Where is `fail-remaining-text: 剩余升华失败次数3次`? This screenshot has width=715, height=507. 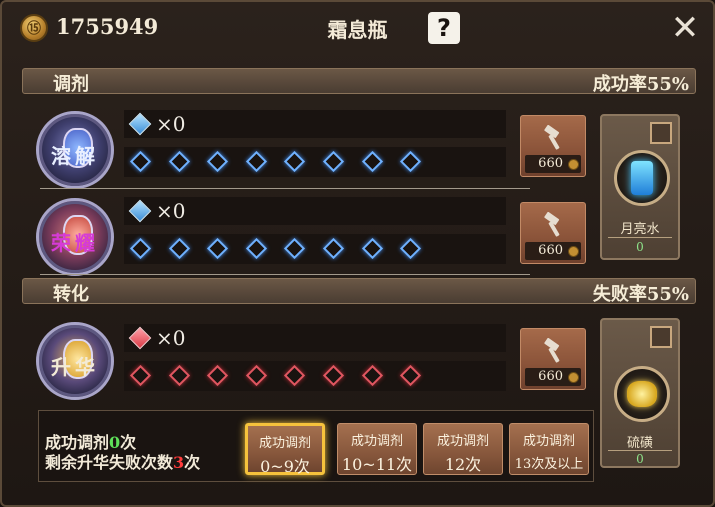 fail-remaining-text: 剩余升华失败次数3次 is located at coordinates (122, 461).